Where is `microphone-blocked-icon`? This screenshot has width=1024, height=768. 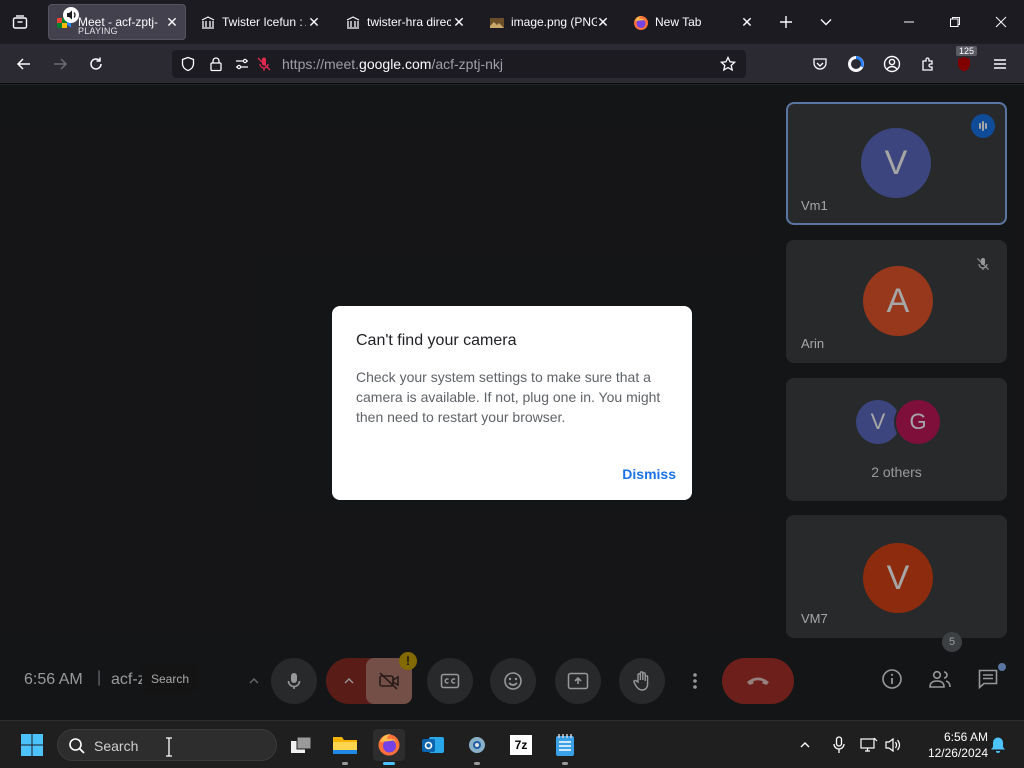 microphone-blocked-icon is located at coordinates (264, 64).